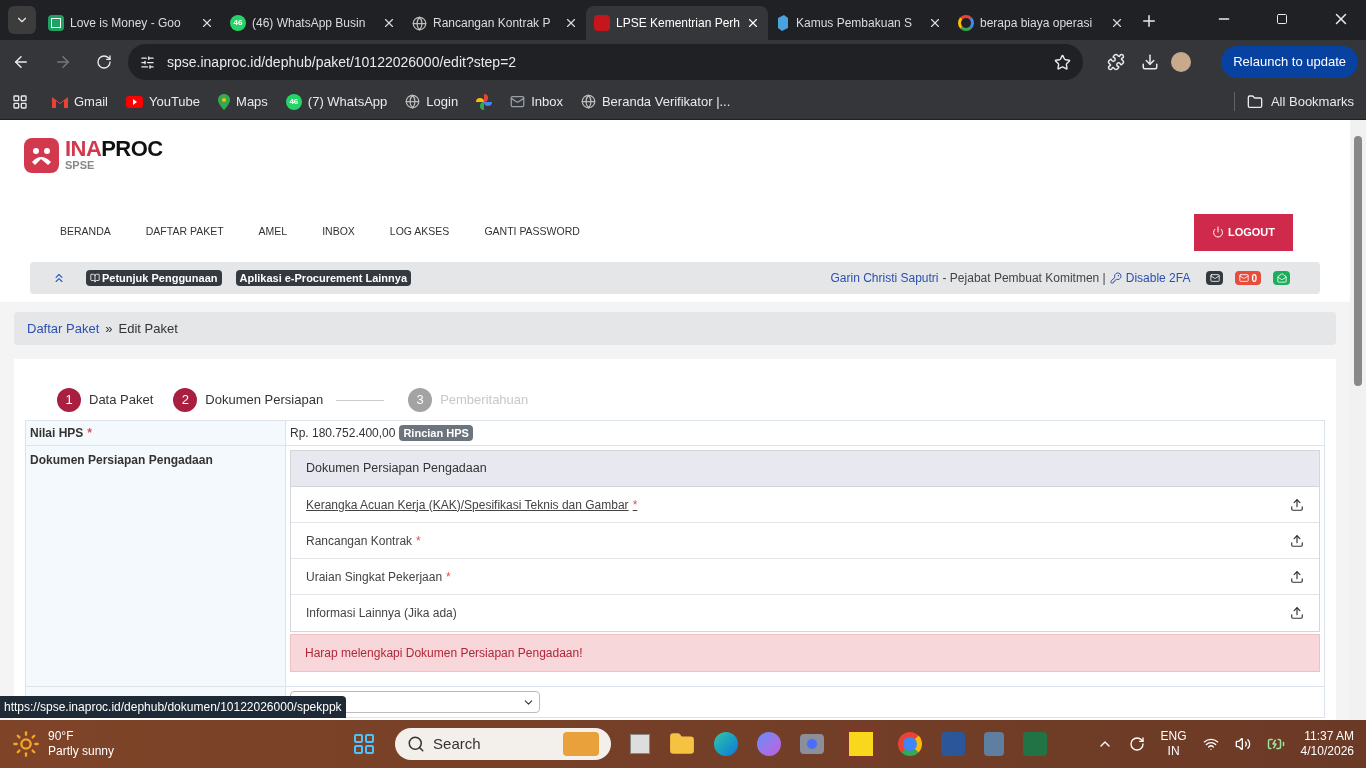 The height and width of the screenshot is (768, 1366). What do you see at coordinates (148, 328) in the screenshot?
I see `breadcrumb-current: Edit Paket` at bounding box center [148, 328].